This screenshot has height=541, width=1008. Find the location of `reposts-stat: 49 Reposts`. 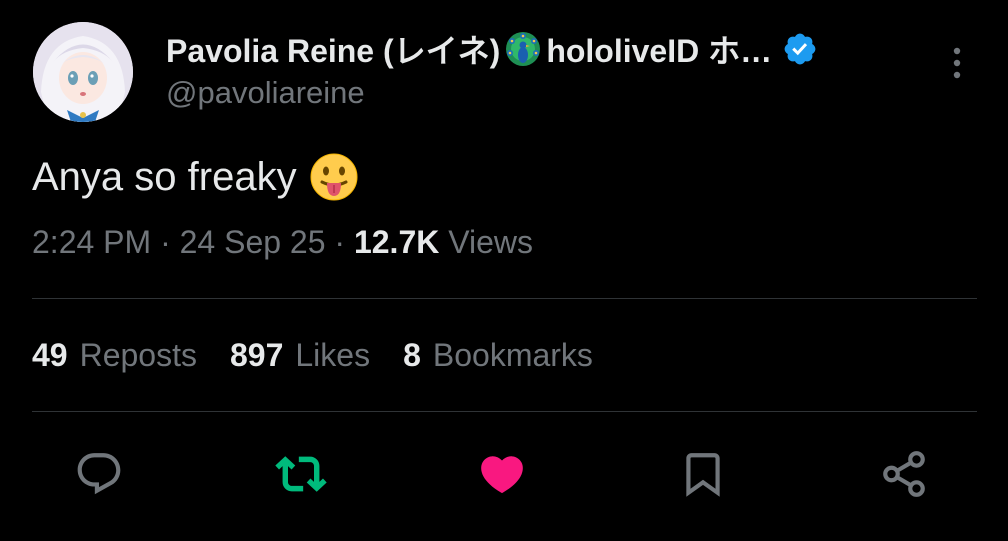

reposts-stat: 49 Reposts is located at coordinates (114, 355).